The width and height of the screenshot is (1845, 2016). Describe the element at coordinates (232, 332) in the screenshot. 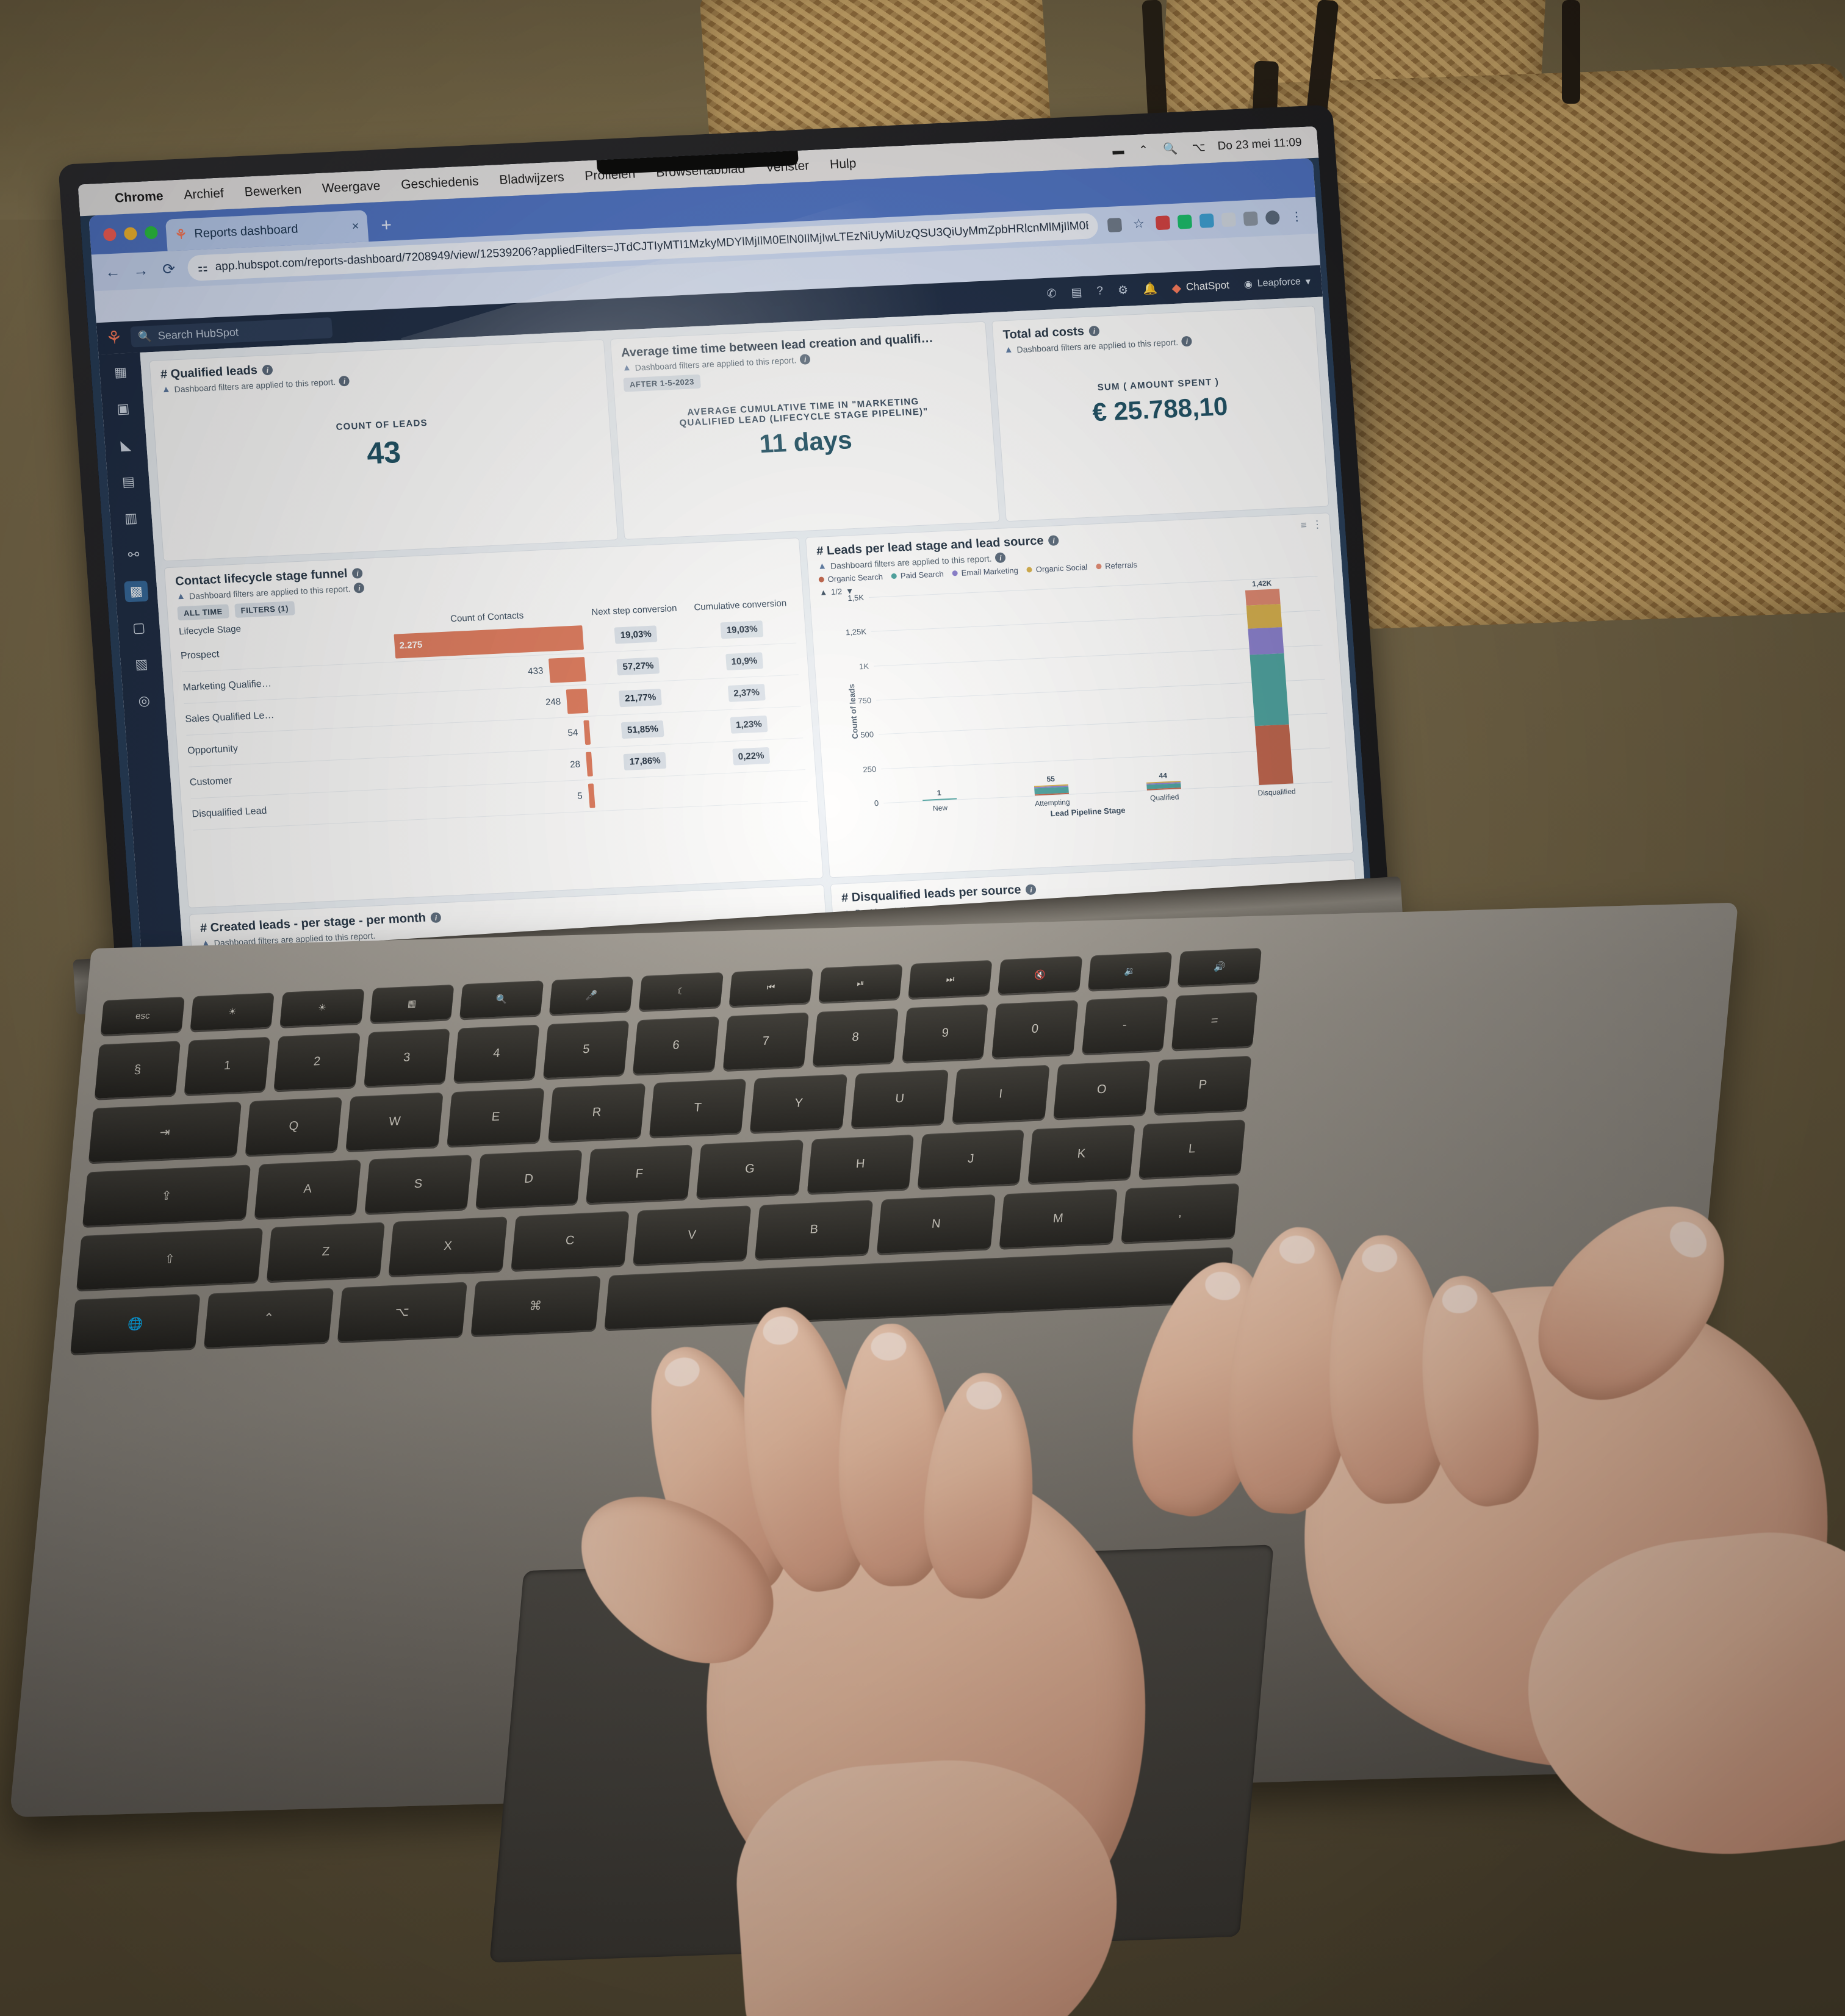

I see `search-input: 🔍 Search HubSpot` at that location.